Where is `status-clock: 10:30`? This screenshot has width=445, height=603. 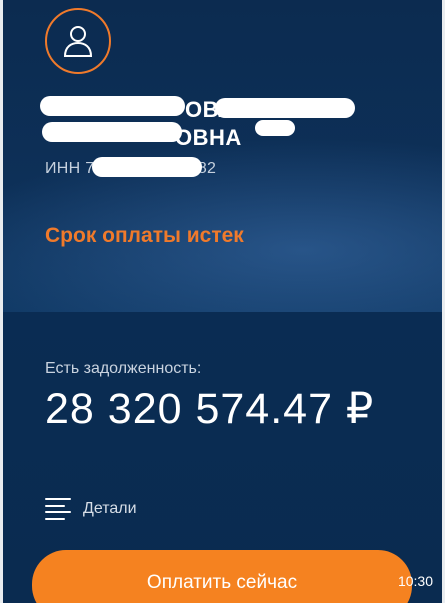 status-clock: 10:30 is located at coordinates (415, 581).